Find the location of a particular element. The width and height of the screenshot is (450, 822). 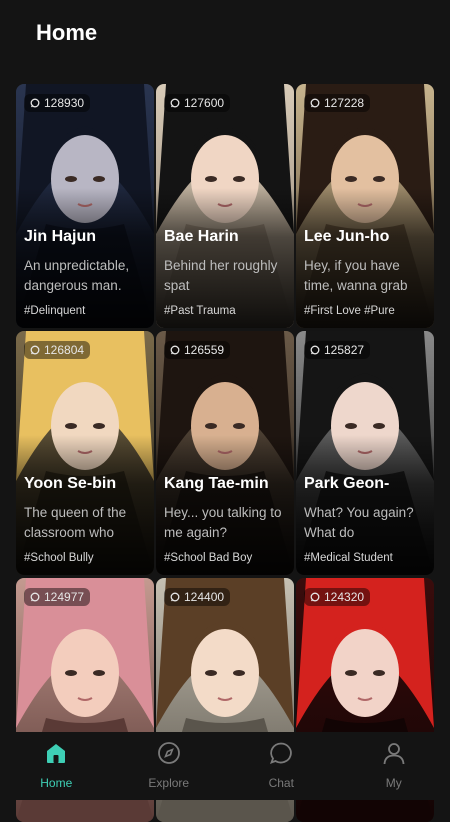

chat-count-badge: 126559 is located at coordinates (197, 350).